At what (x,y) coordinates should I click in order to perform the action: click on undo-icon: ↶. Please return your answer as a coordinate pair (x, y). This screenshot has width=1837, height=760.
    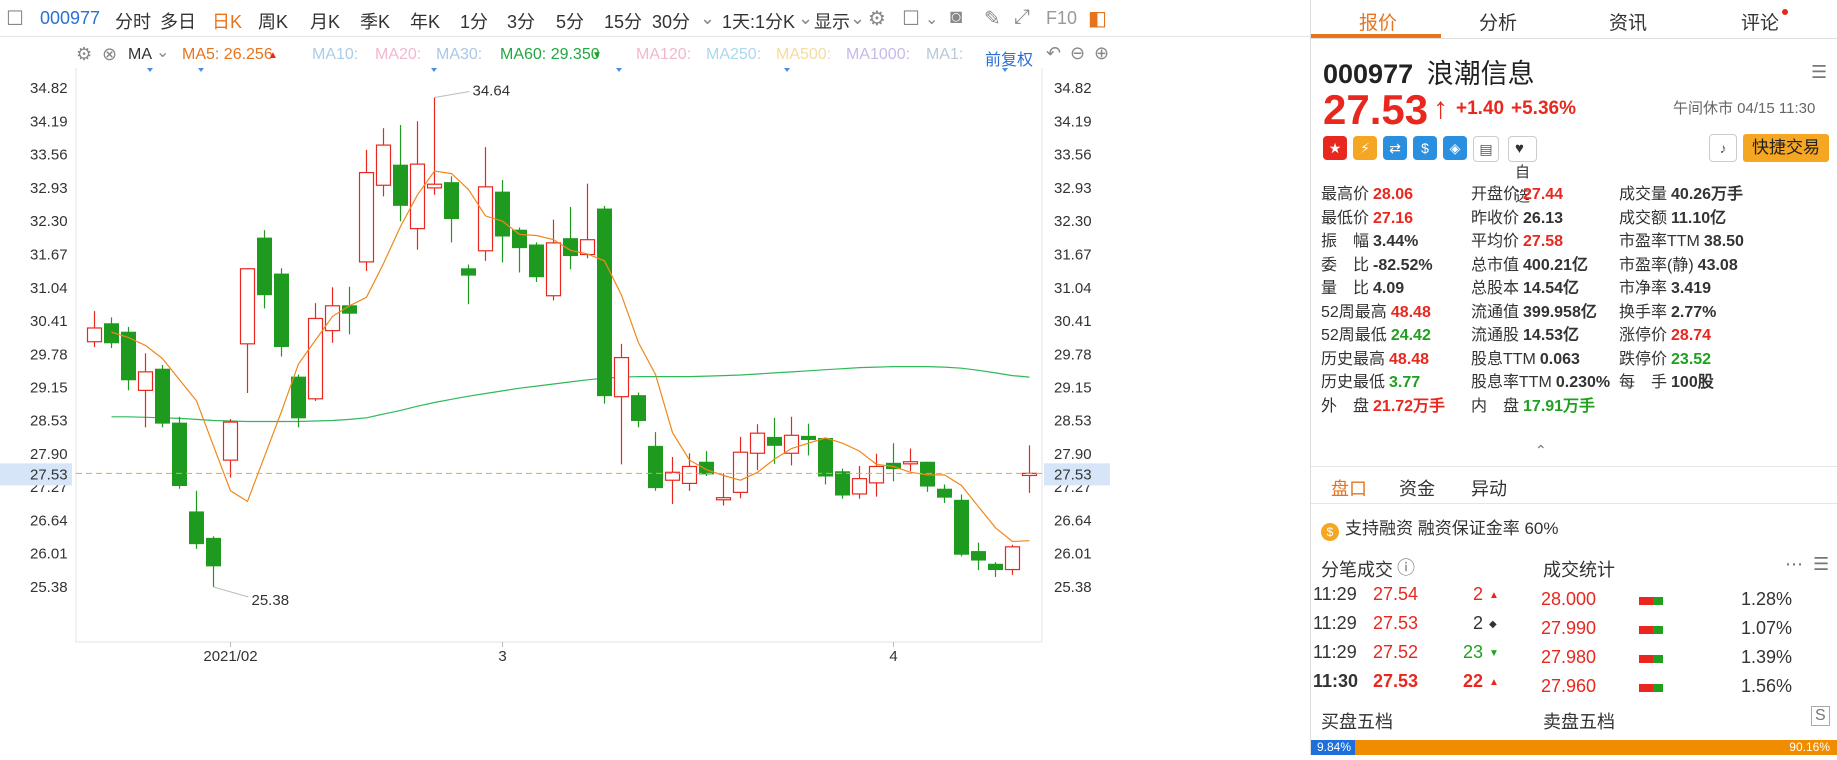
    Looking at the image, I should click on (1053, 53).